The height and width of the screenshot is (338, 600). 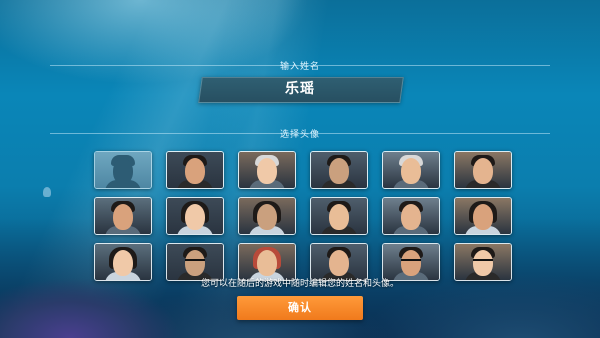 I want to click on name-input: 乐瑶, so click(x=300, y=89).